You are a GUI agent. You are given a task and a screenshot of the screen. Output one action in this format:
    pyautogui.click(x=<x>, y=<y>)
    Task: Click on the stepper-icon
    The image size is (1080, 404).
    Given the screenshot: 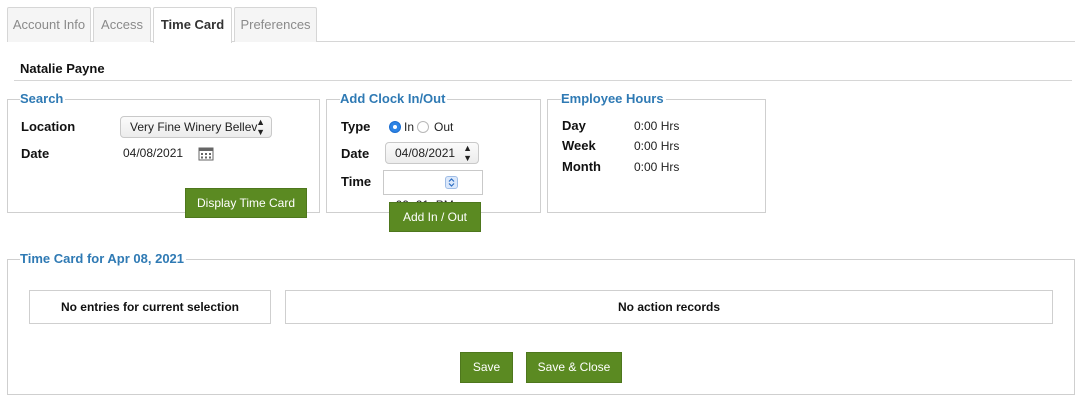 What is the action you would take?
    pyautogui.click(x=451, y=182)
    